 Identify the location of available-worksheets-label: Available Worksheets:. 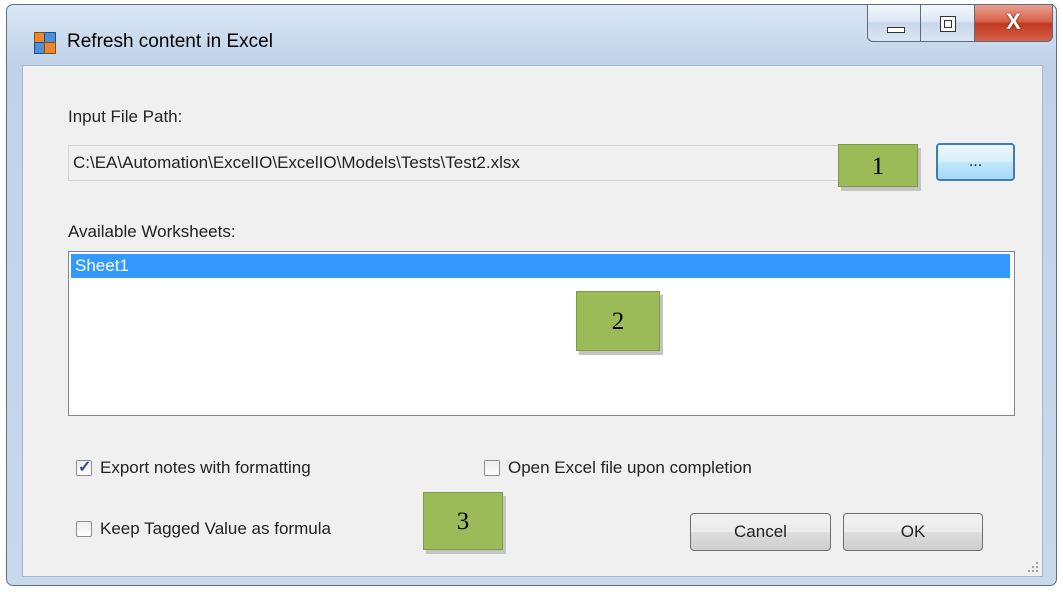
(152, 231).